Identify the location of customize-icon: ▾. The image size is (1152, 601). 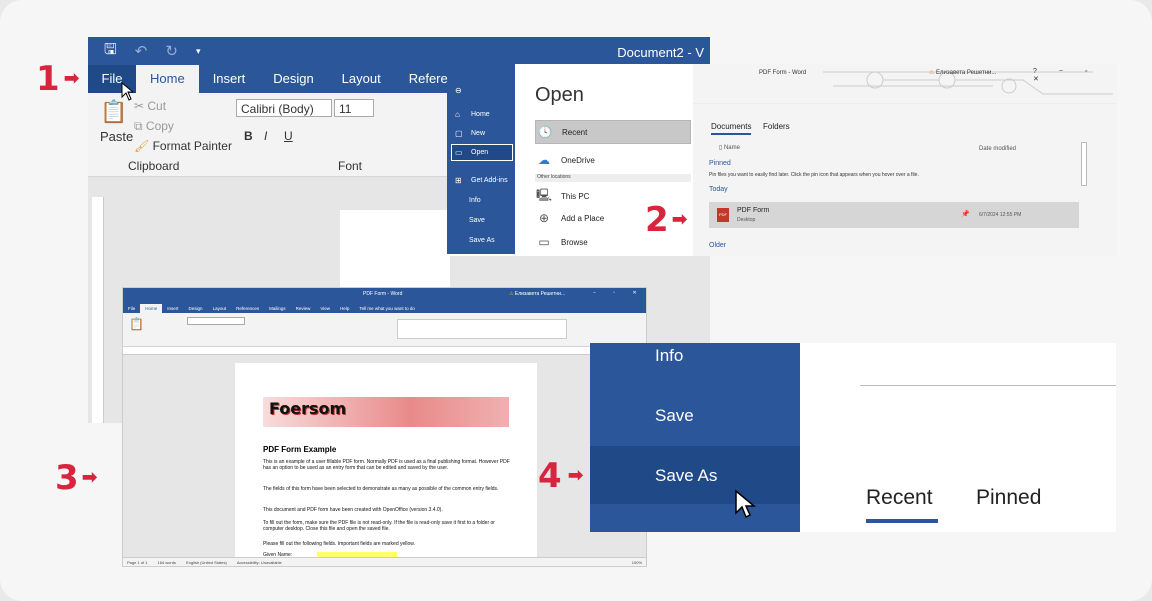
(198, 51).